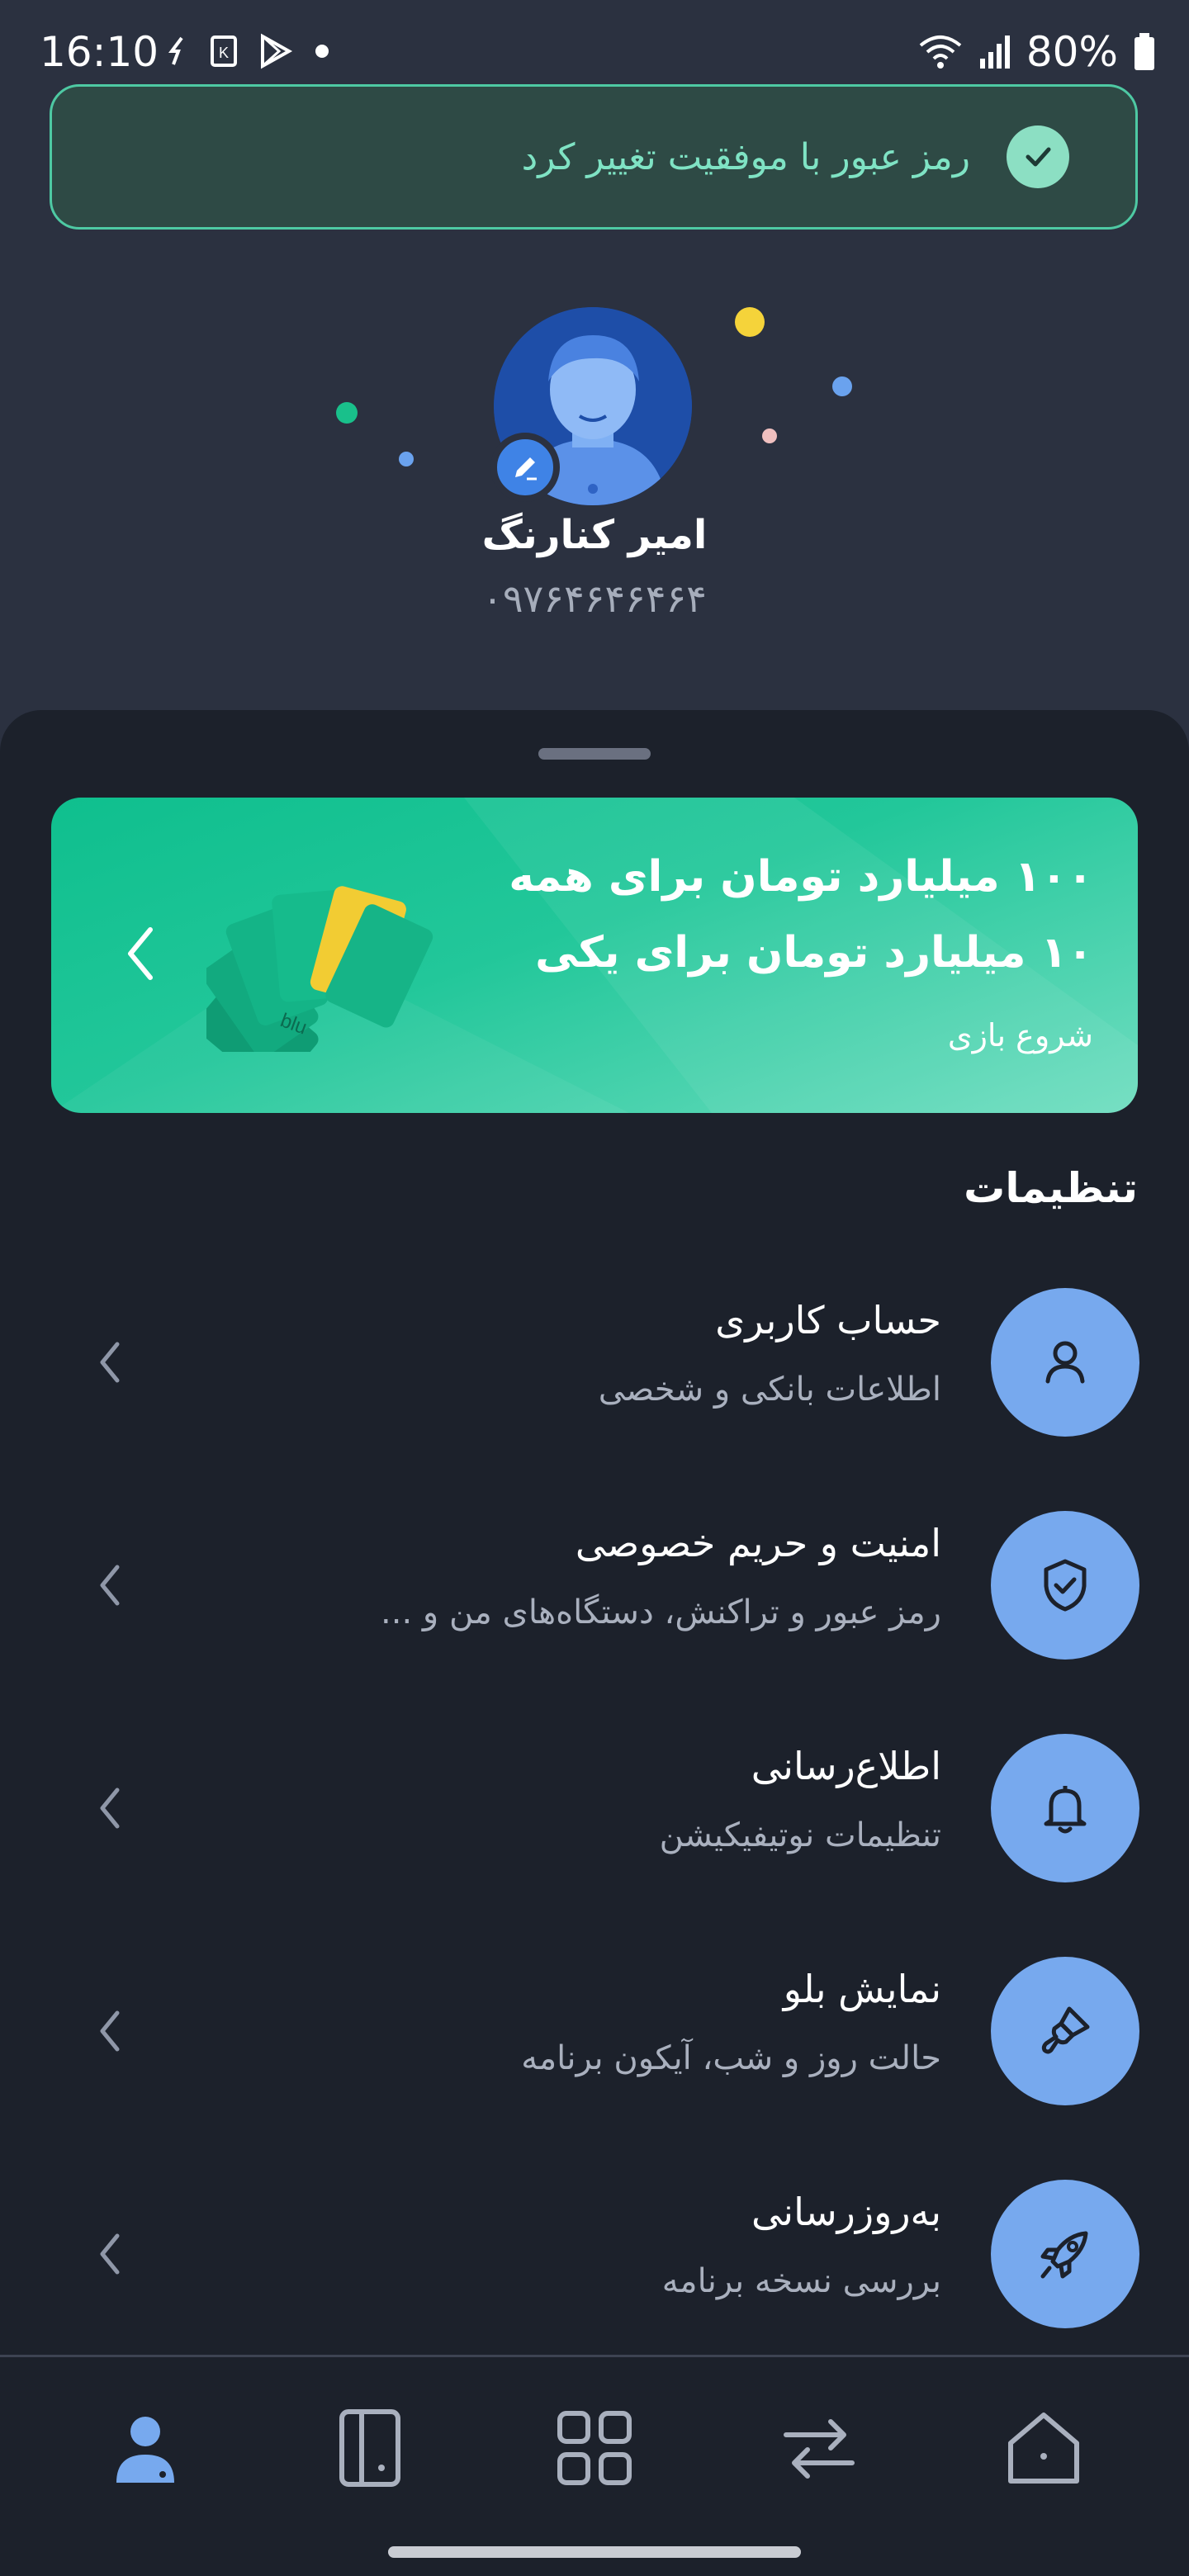 Image resolution: width=1189 pixels, height=2576 pixels. What do you see at coordinates (800, 1835) in the screenshot?
I see `settings-item-subtitle: تنظیمات نوتیفیکیشن` at bounding box center [800, 1835].